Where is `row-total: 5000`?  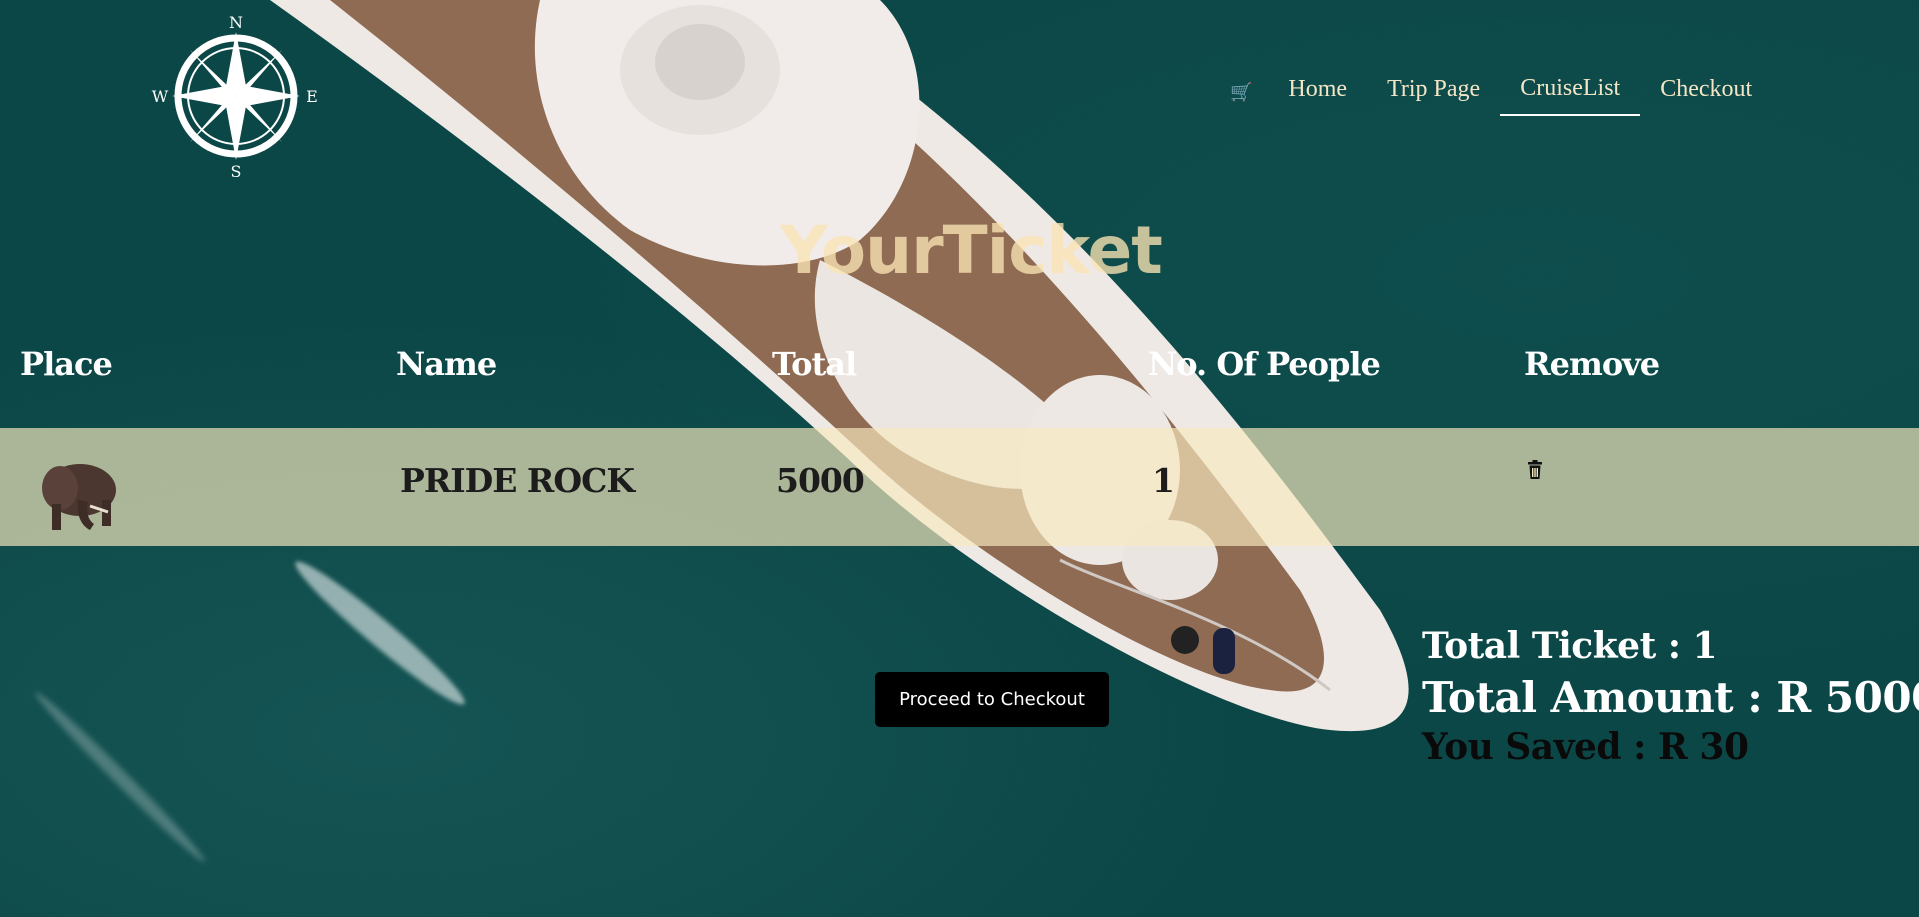 row-total: 5000 is located at coordinates (820, 480).